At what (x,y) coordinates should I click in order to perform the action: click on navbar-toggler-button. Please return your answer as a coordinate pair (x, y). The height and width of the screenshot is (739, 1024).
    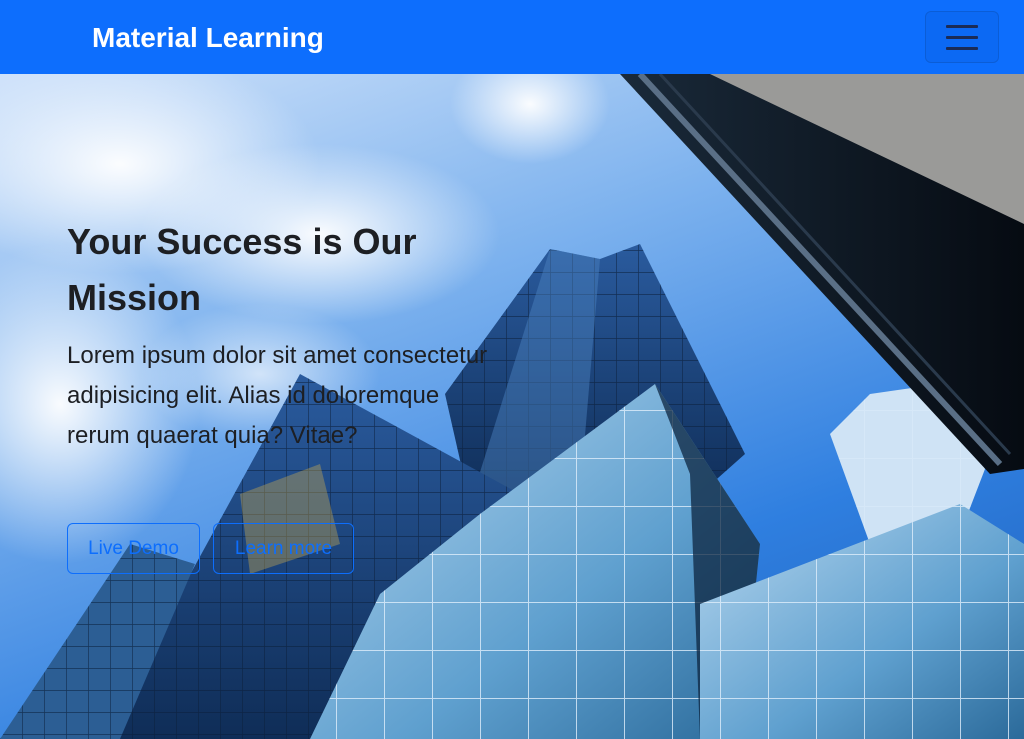
    Looking at the image, I should click on (962, 37).